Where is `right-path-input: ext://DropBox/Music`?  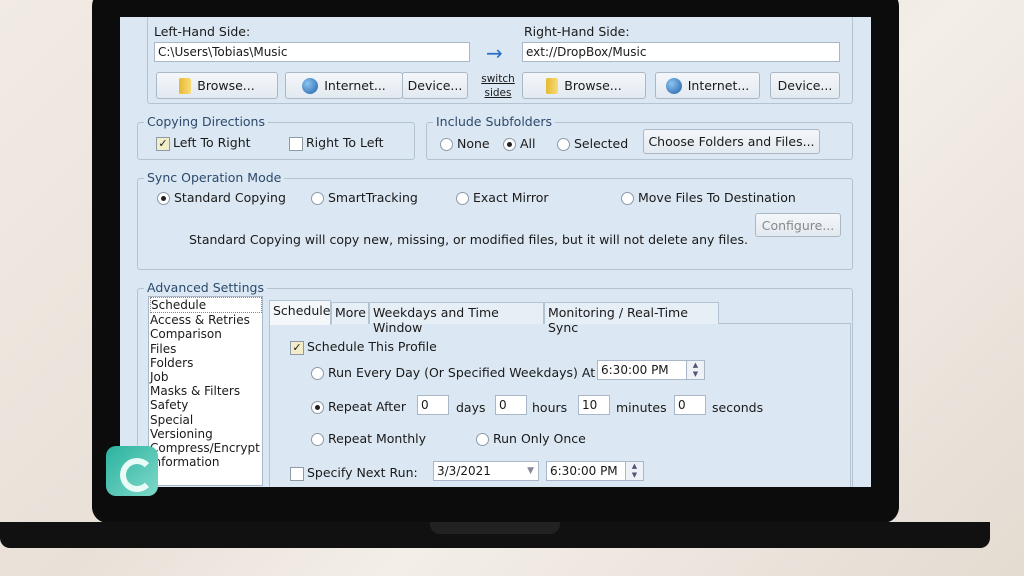 right-path-input: ext://DropBox/Music is located at coordinates (681, 52).